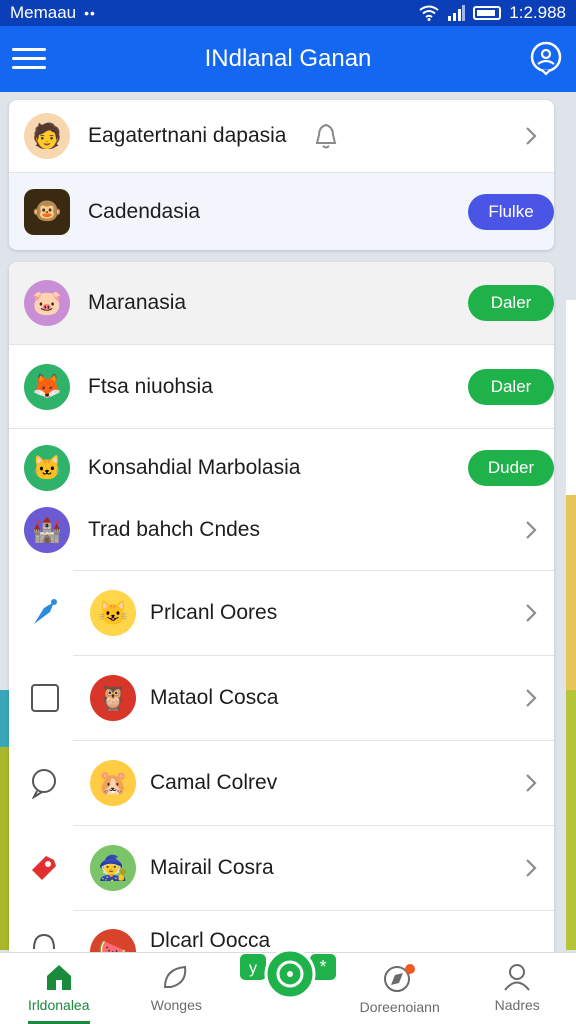 This screenshot has width=576, height=1024. I want to click on list-item: 😺 Prlcanl Oores, so click(281, 613).